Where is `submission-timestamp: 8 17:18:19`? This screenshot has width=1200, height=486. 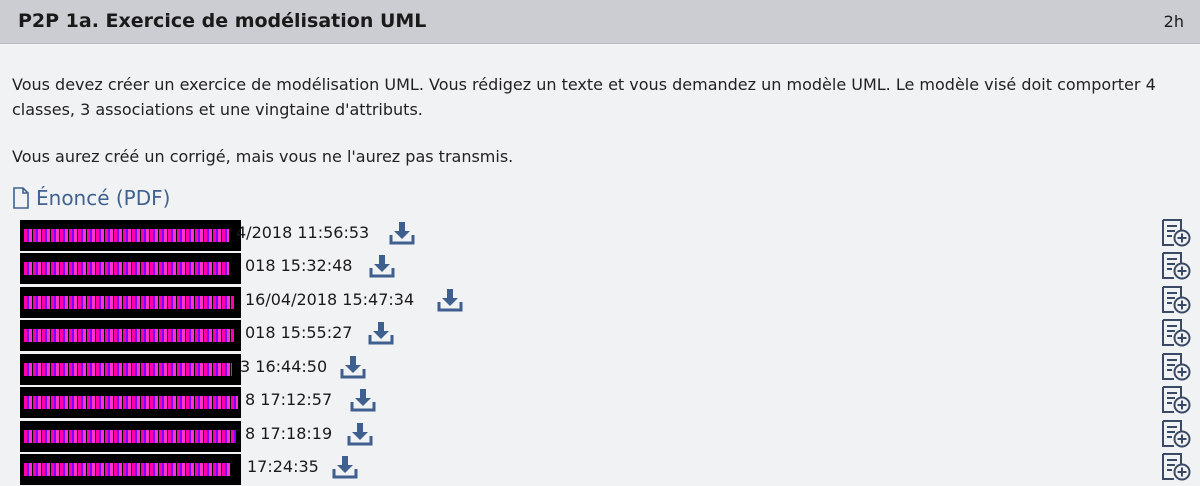 submission-timestamp: 8 17:18:19 is located at coordinates (289, 433).